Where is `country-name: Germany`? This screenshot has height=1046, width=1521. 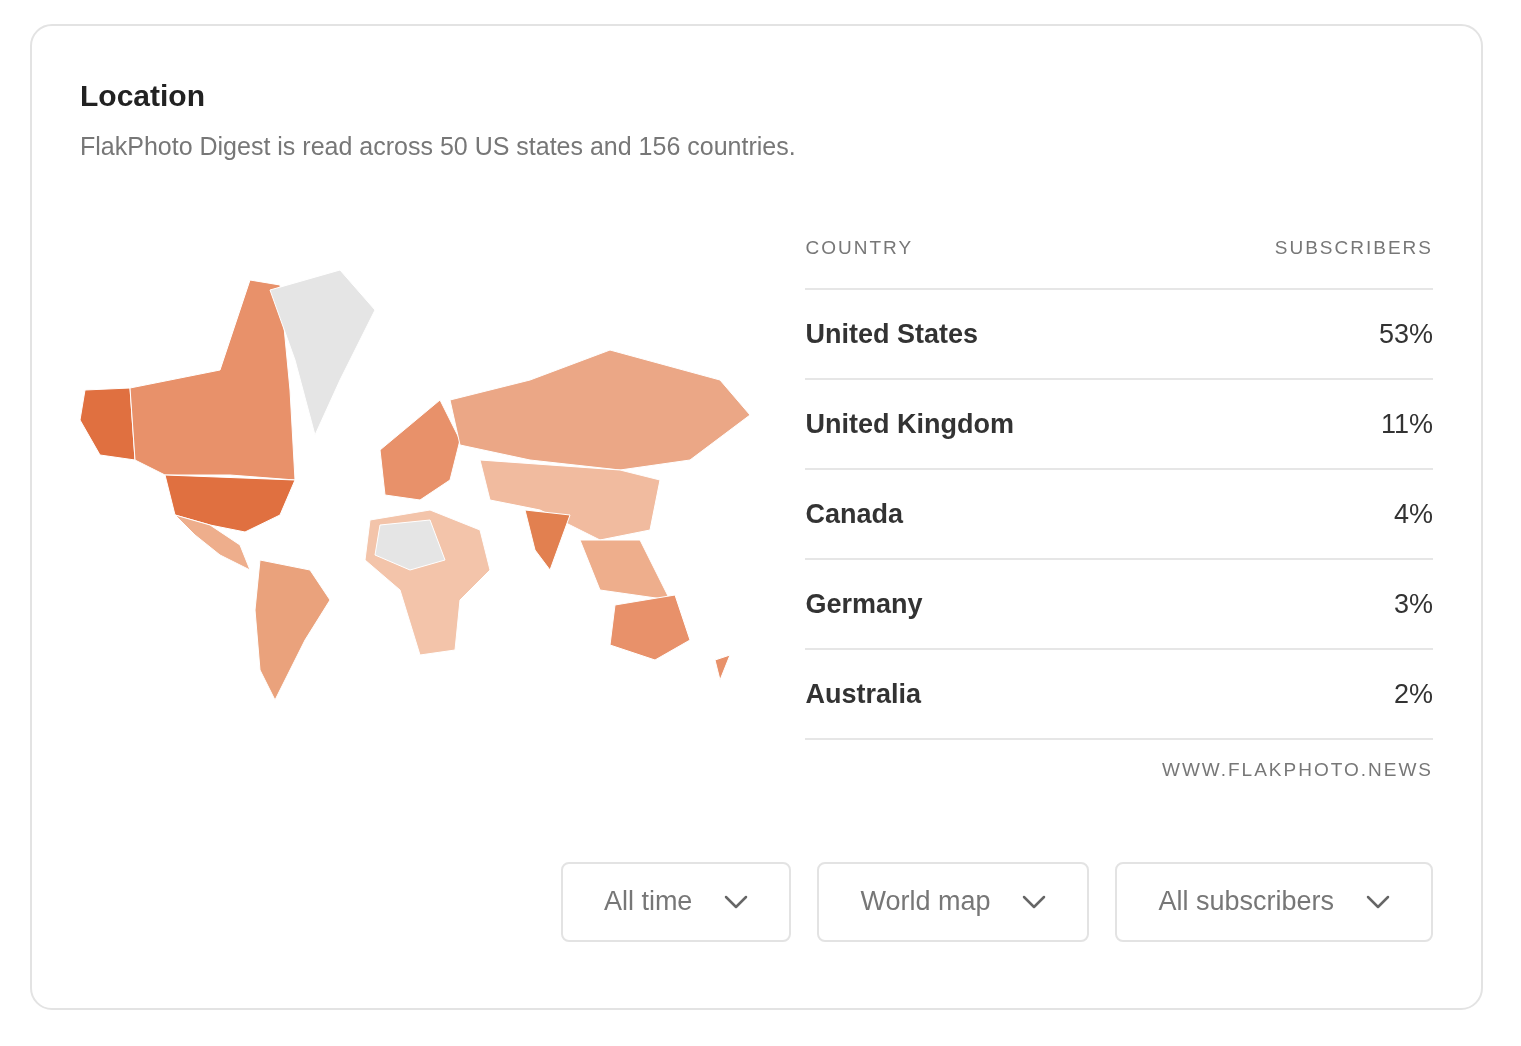
country-name: Germany is located at coordinates (864, 604).